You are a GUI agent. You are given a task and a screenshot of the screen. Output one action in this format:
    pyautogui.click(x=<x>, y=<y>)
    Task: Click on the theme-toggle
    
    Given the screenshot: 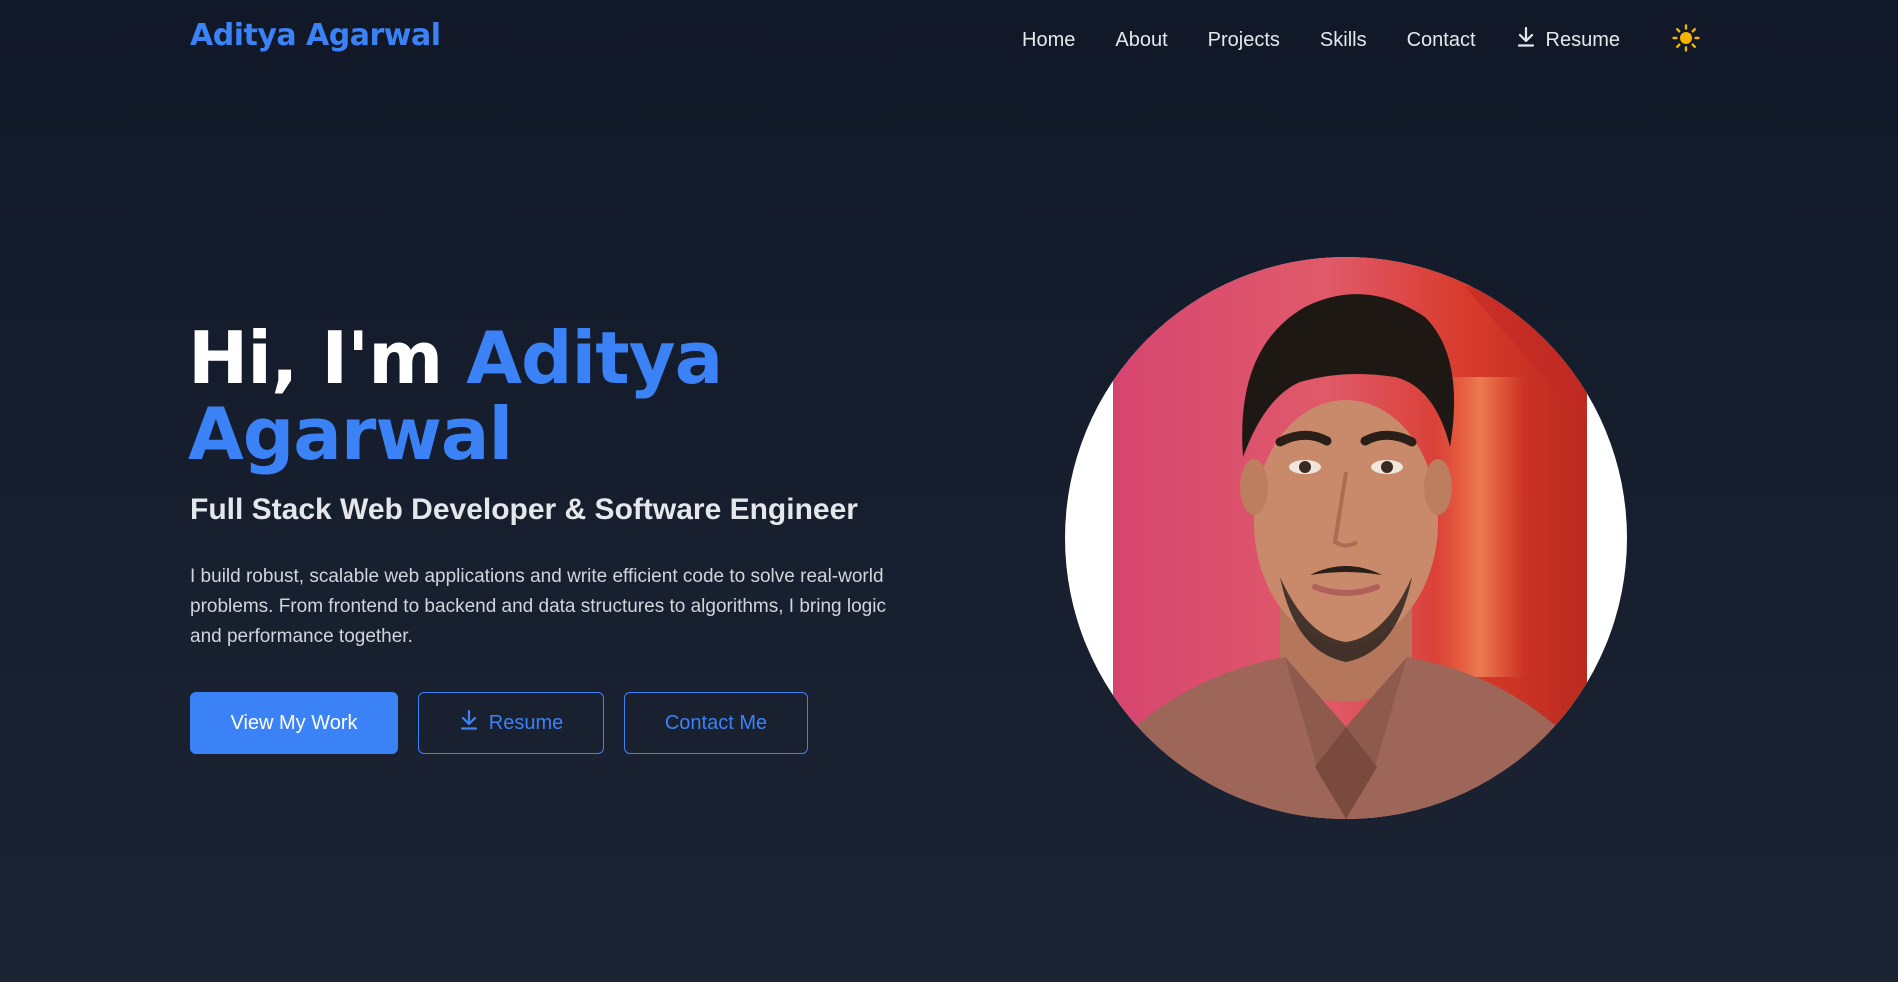 What is the action you would take?
    pyautogui.click(x=1686, y=40)
    